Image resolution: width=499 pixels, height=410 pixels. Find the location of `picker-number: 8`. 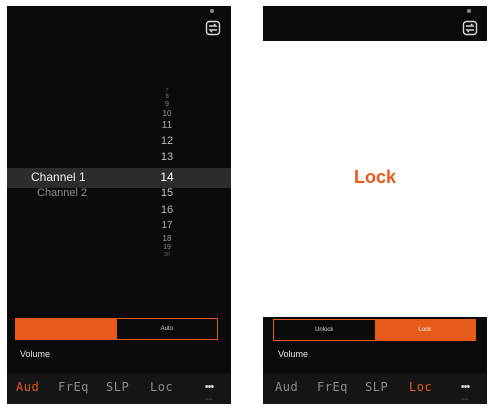

picker-number: 8 is located at coordinates (167, 97).